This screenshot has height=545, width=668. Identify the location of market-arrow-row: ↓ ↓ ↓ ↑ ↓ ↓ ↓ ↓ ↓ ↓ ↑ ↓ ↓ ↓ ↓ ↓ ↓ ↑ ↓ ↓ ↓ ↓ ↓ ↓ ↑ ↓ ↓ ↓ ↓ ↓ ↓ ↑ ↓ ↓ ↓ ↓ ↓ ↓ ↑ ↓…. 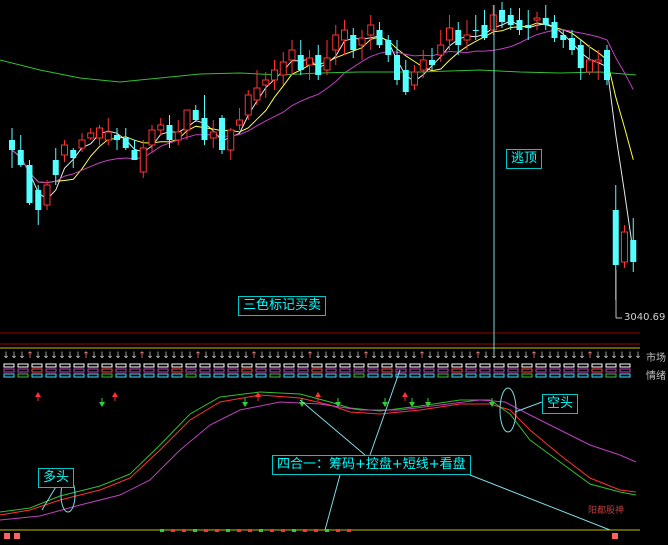
(322, 356).